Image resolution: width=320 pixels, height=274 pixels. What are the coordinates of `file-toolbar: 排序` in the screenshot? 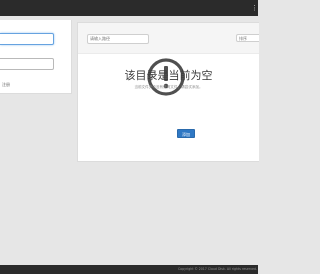 It's located at (168, 38).